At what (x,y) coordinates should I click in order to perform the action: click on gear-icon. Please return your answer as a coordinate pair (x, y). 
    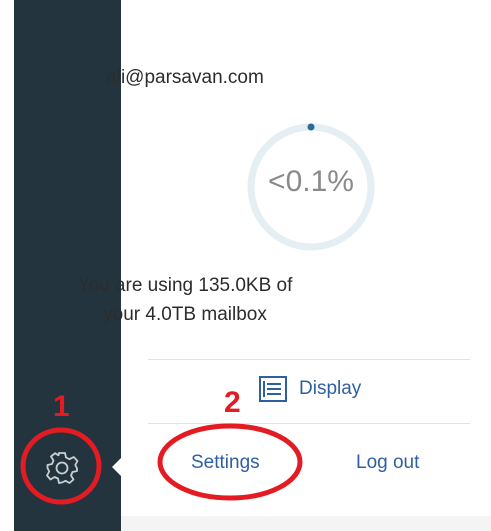
    Looking at the image, I should click on (62, 468).